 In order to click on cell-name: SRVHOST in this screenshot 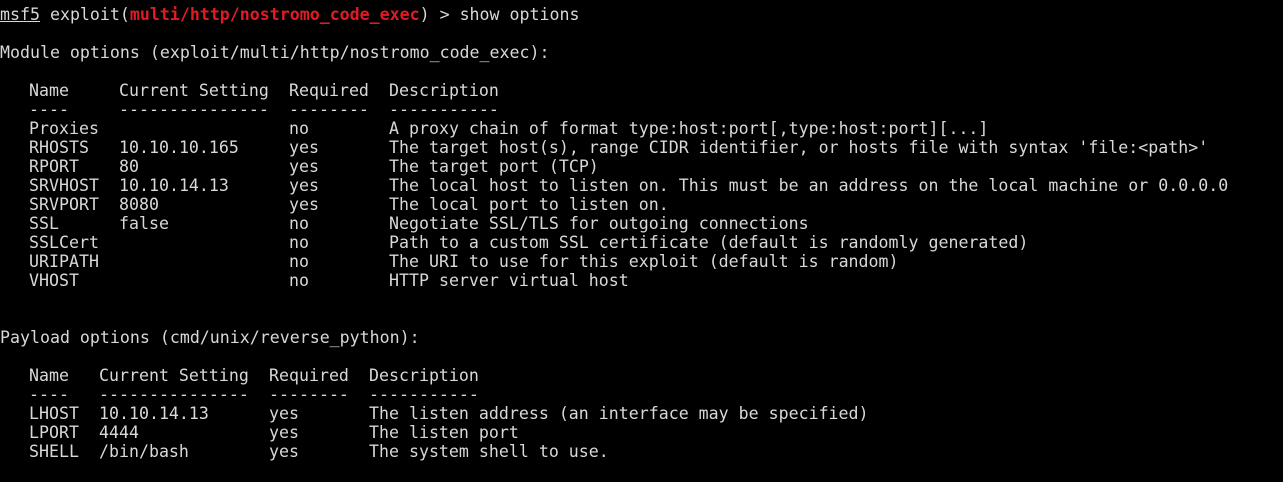, I will do `click(64, 185)`.